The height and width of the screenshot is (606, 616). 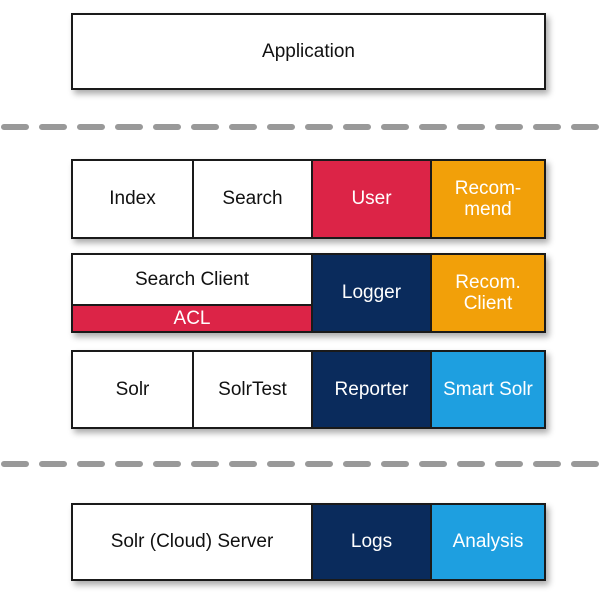 I want to click on cell-index: Index, so click(x=132, y=199).